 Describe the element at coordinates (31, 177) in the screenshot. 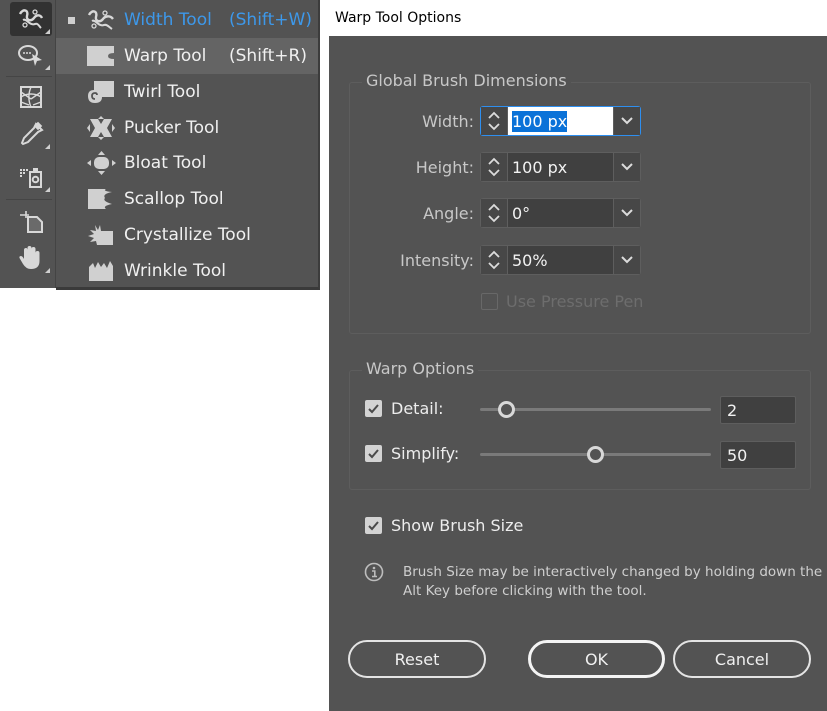

I see `symbol-sprayer-tool-button` at that location.